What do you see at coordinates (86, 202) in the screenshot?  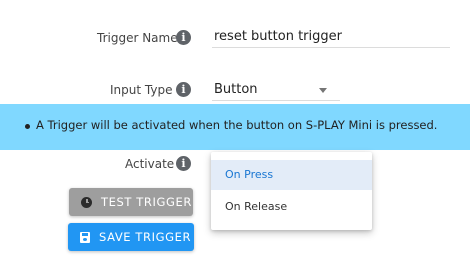 I see `clock-icon` at bounding box center [86, 202].